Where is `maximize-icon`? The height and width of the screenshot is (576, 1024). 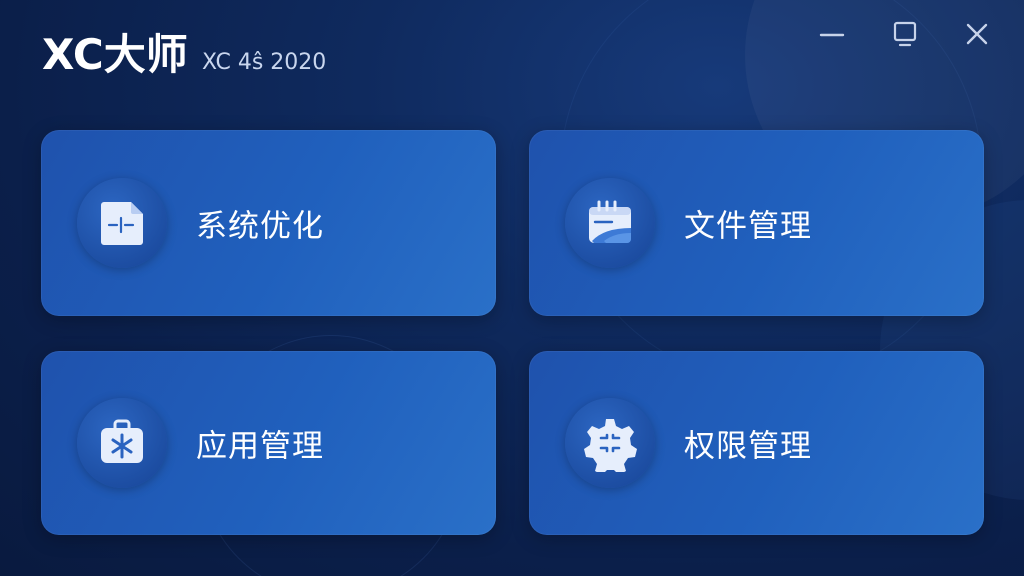 maximize-icon is located at coordinates (905, 34).